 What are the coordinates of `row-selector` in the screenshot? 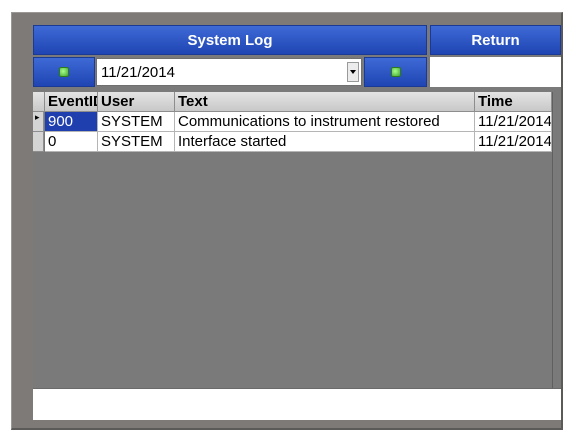 It's located at (38, 142).